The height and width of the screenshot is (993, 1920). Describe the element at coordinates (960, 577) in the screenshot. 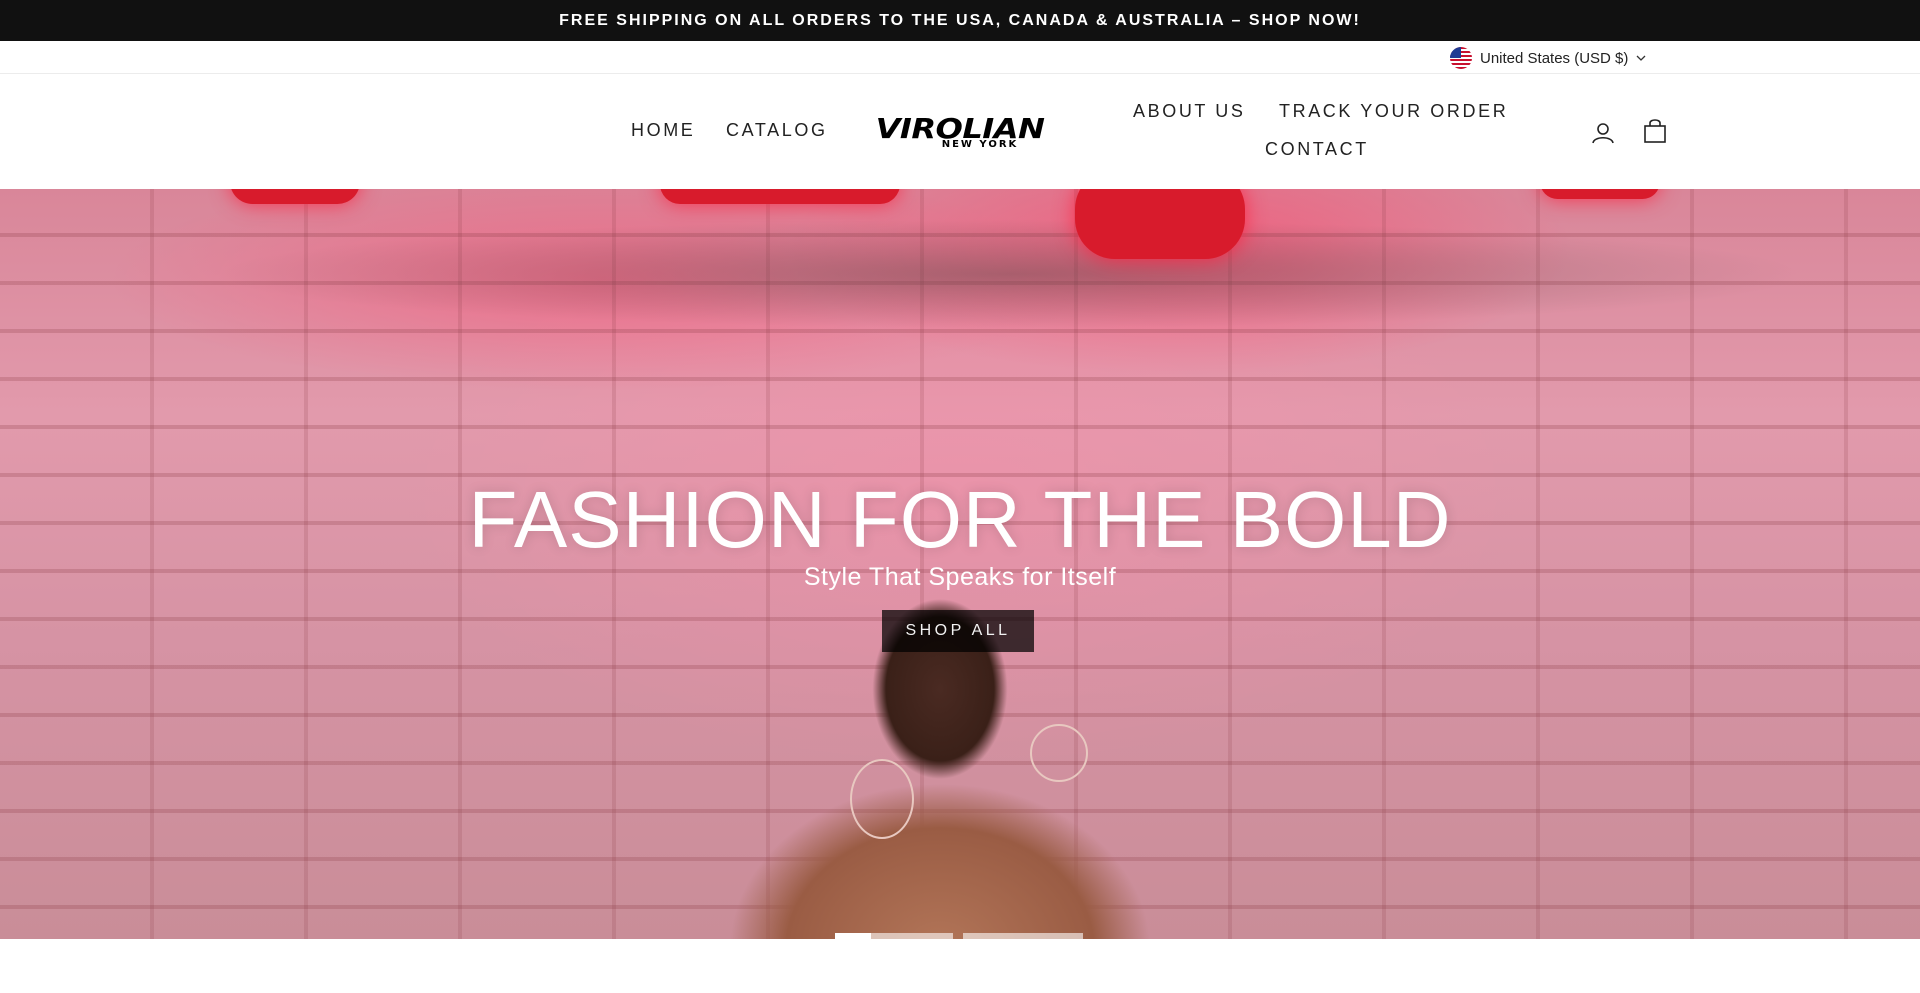

I see `hero-subtitle: Style That Speaks for Itself` at that location.